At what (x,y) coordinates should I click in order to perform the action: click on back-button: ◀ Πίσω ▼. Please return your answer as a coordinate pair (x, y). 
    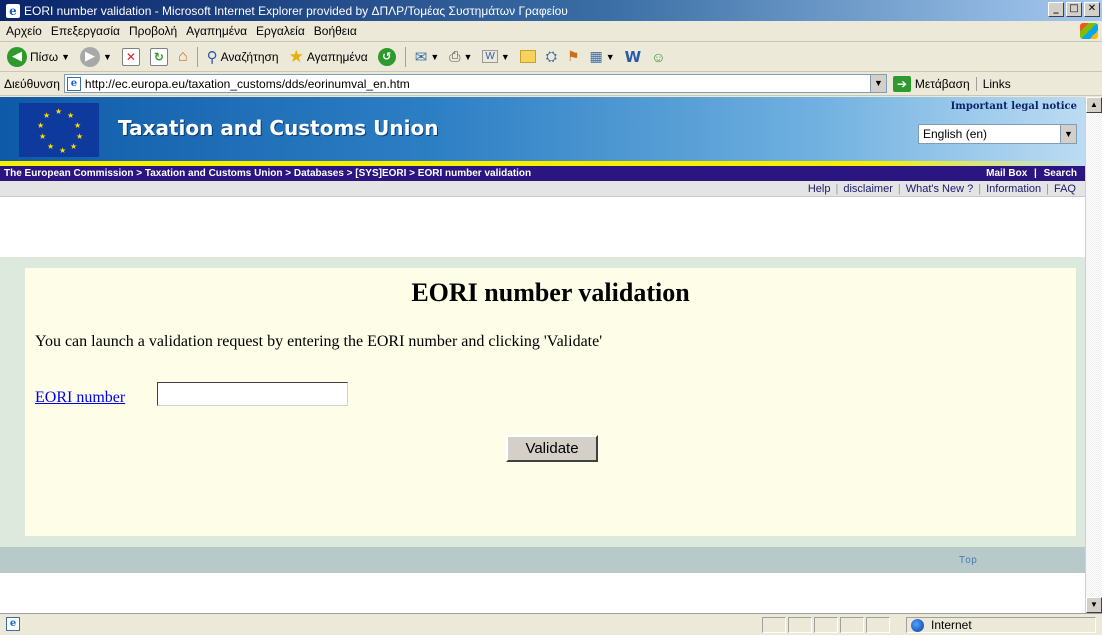
    Looking at the image, I should click on (38, 57).